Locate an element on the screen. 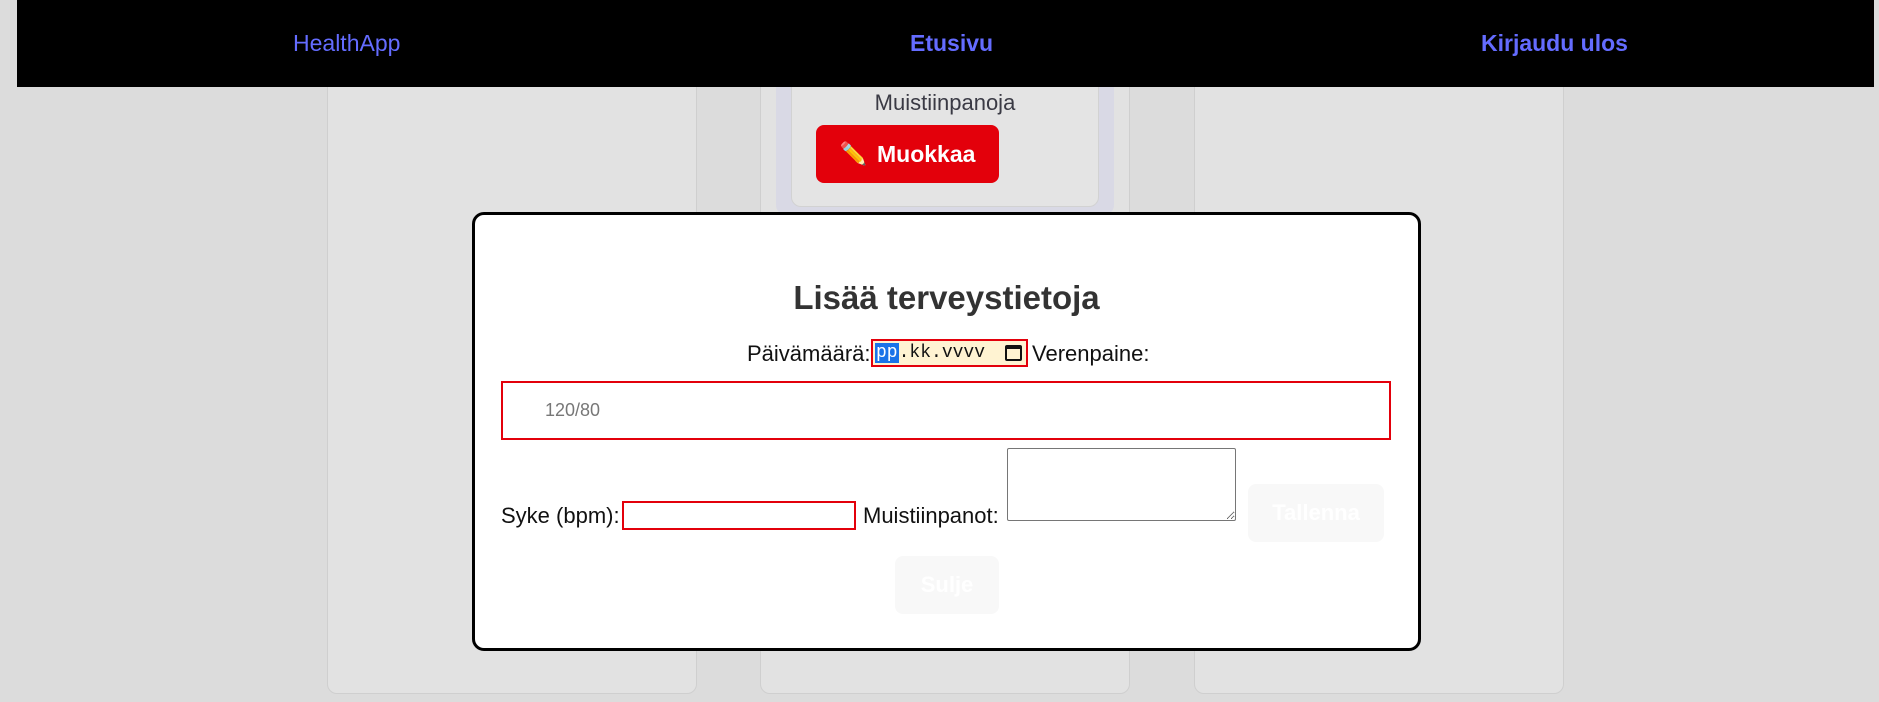  top-navbar: HealthApp Etusivu Kirjaudu ulos is located at coordinates (945, 43).